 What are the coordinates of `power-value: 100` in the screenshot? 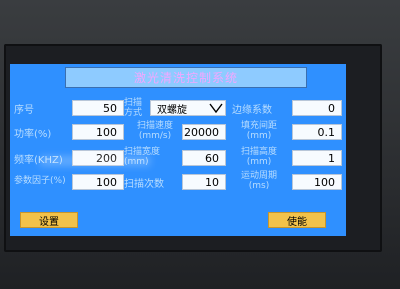 It's located at (106, 132).